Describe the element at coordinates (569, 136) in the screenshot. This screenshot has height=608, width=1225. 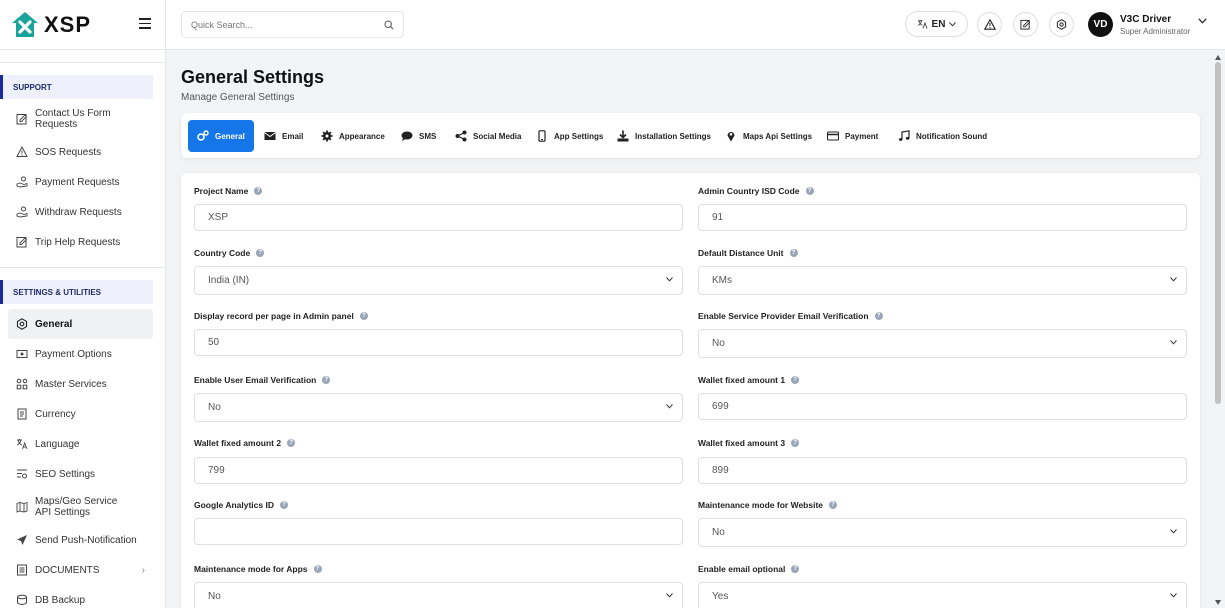
I see `tab-app-settings: App Settings` at that location.